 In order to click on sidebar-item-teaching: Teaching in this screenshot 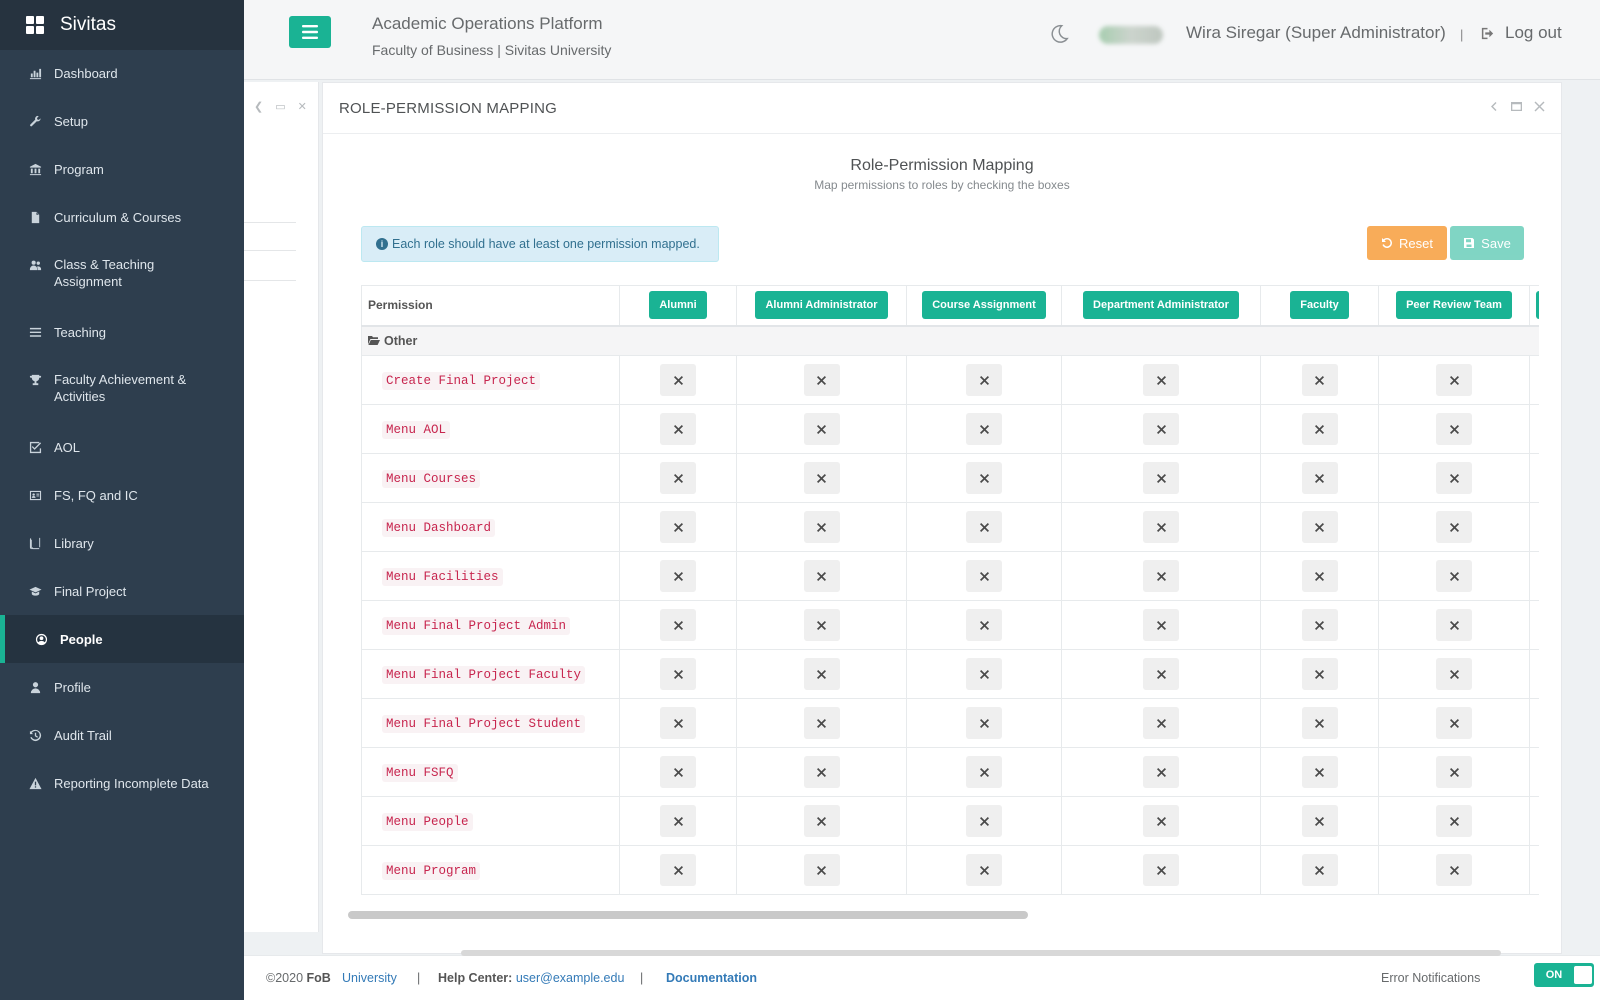, I will do `click(122, 332)`.